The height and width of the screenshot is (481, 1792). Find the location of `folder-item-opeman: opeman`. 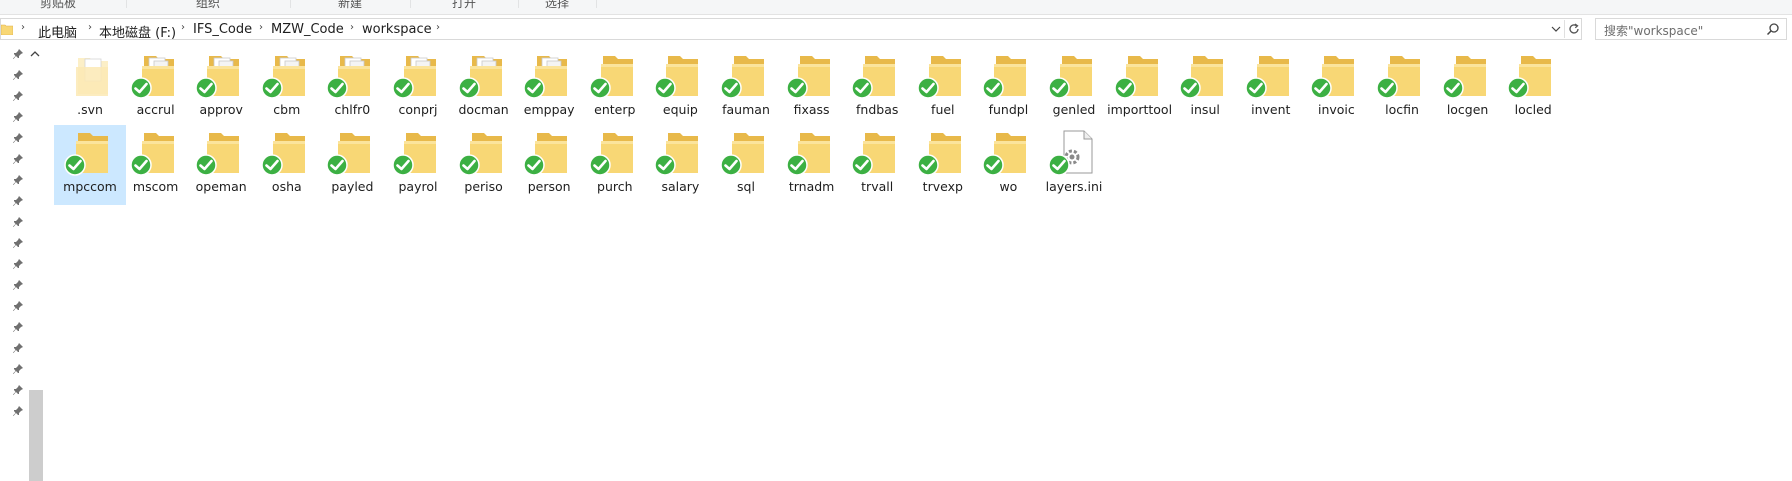

folder-item-opeman: opeman is located at coordinates (221, 165).